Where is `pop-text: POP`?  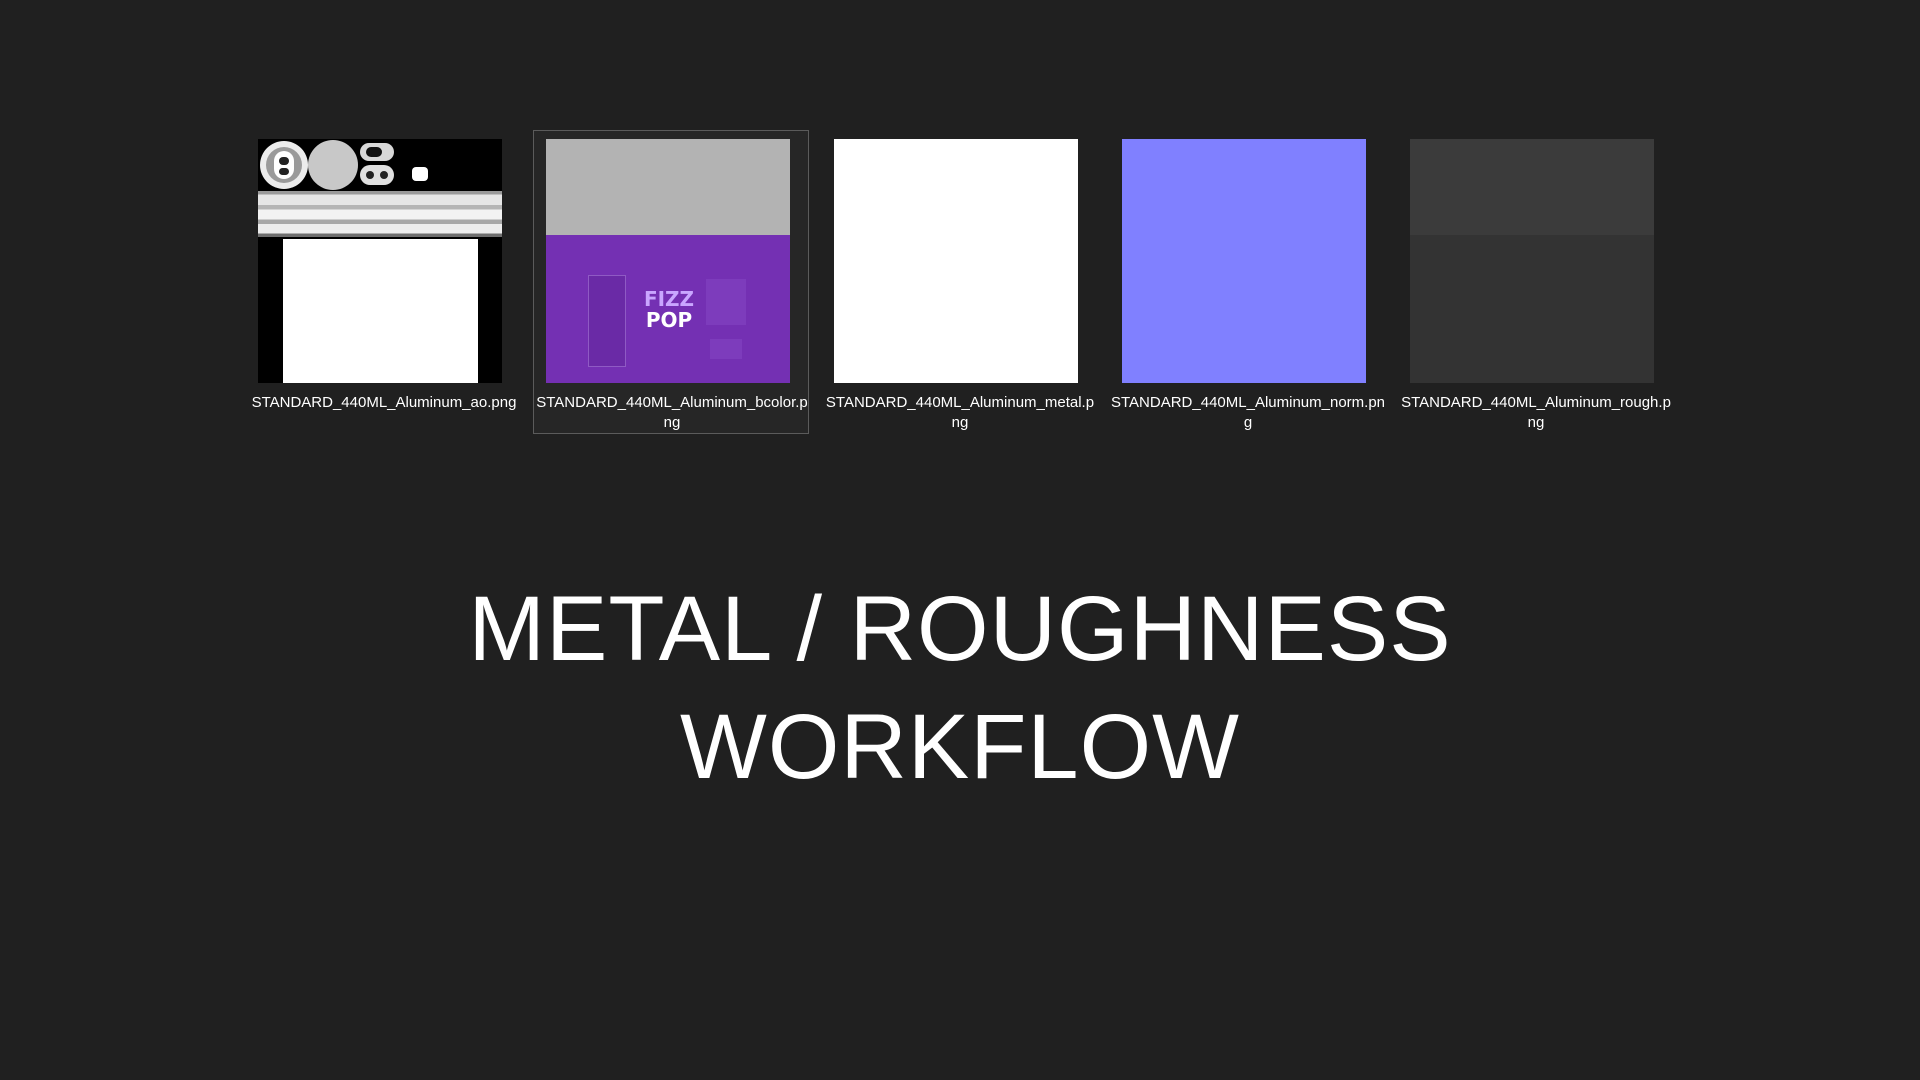 pop-text: POP is located at coordinates (669, 320).